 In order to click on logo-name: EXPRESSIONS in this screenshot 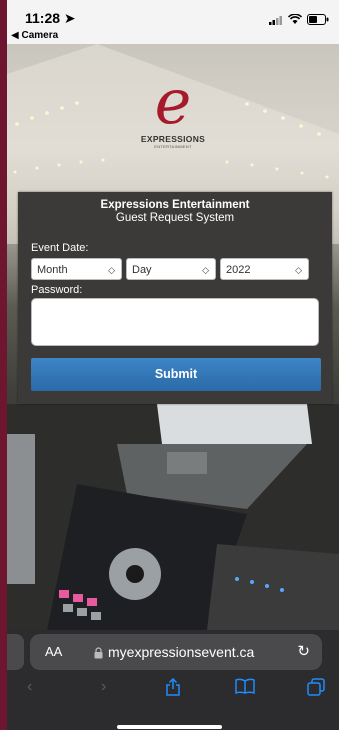, I will do `click(173, 139)`.